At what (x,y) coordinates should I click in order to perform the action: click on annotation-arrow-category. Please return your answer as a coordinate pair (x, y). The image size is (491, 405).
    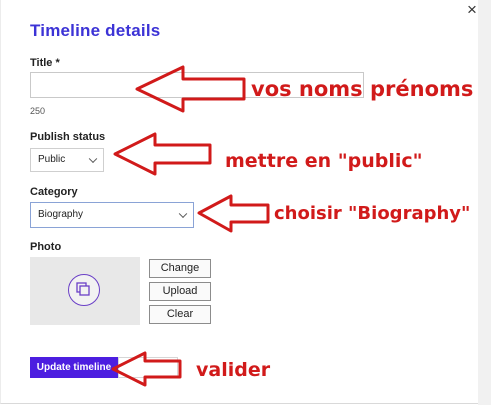
    Looking at the image, I should click on (233, 213).